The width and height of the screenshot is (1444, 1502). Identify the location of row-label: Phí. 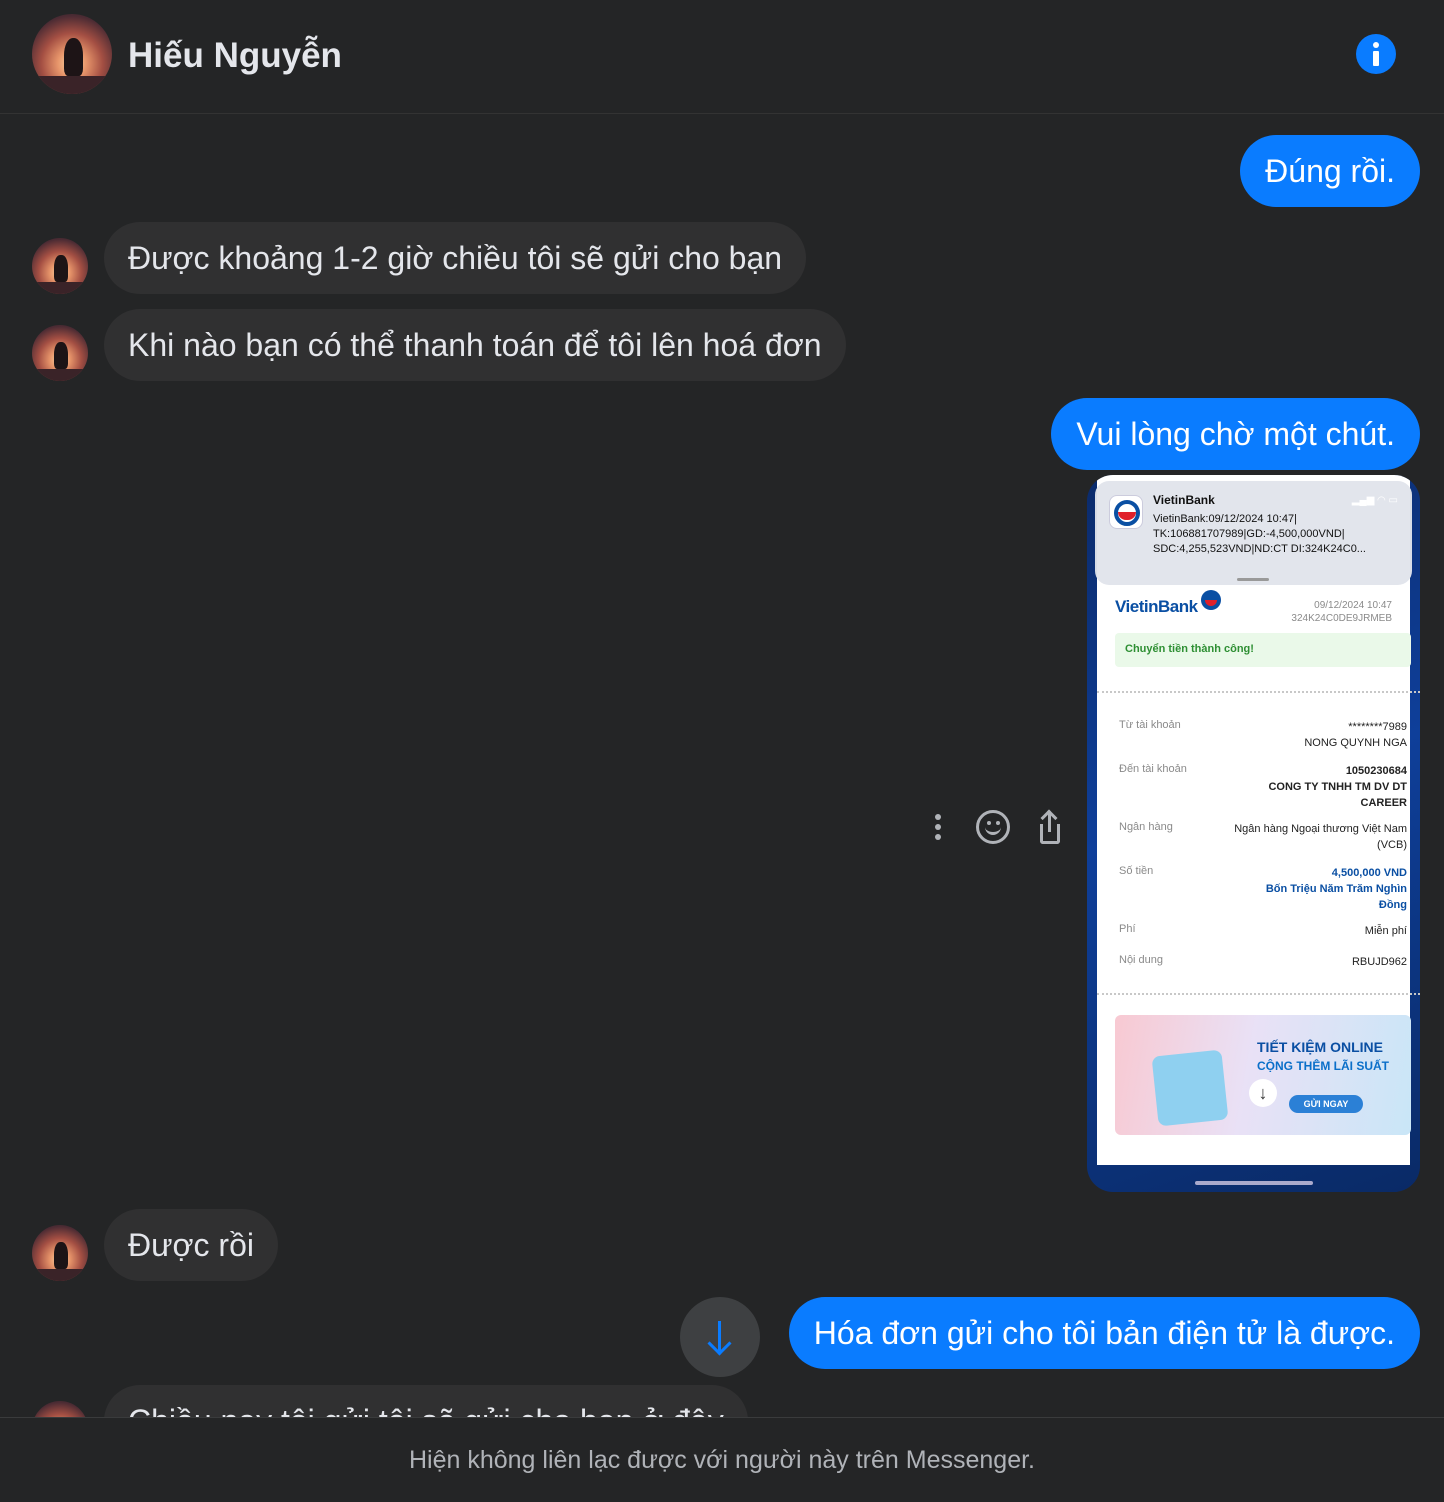
(1127, 929).